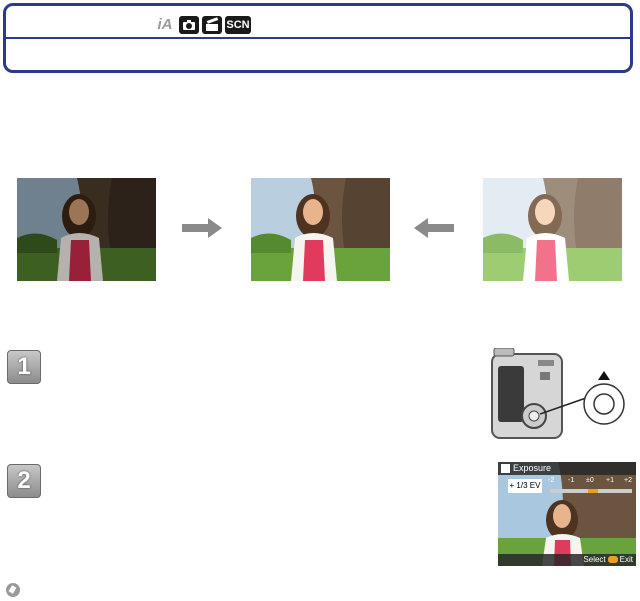 This screenshot has height=601, width=640. I want to click on normal-picture-mode-icon, so click(189, 25).